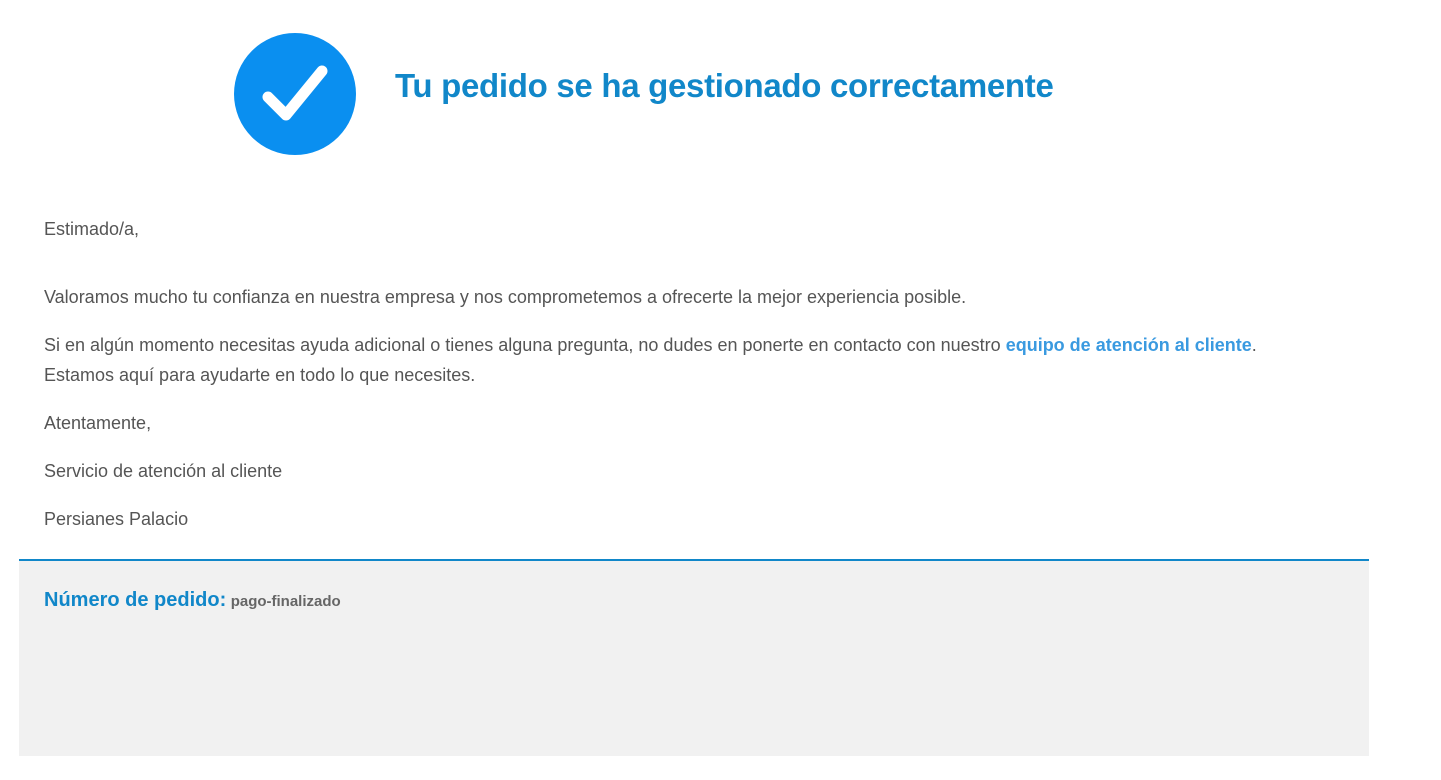 This screenshot has width=1441, height=780. I want to click on checkmark-icon, so click(295, 93).